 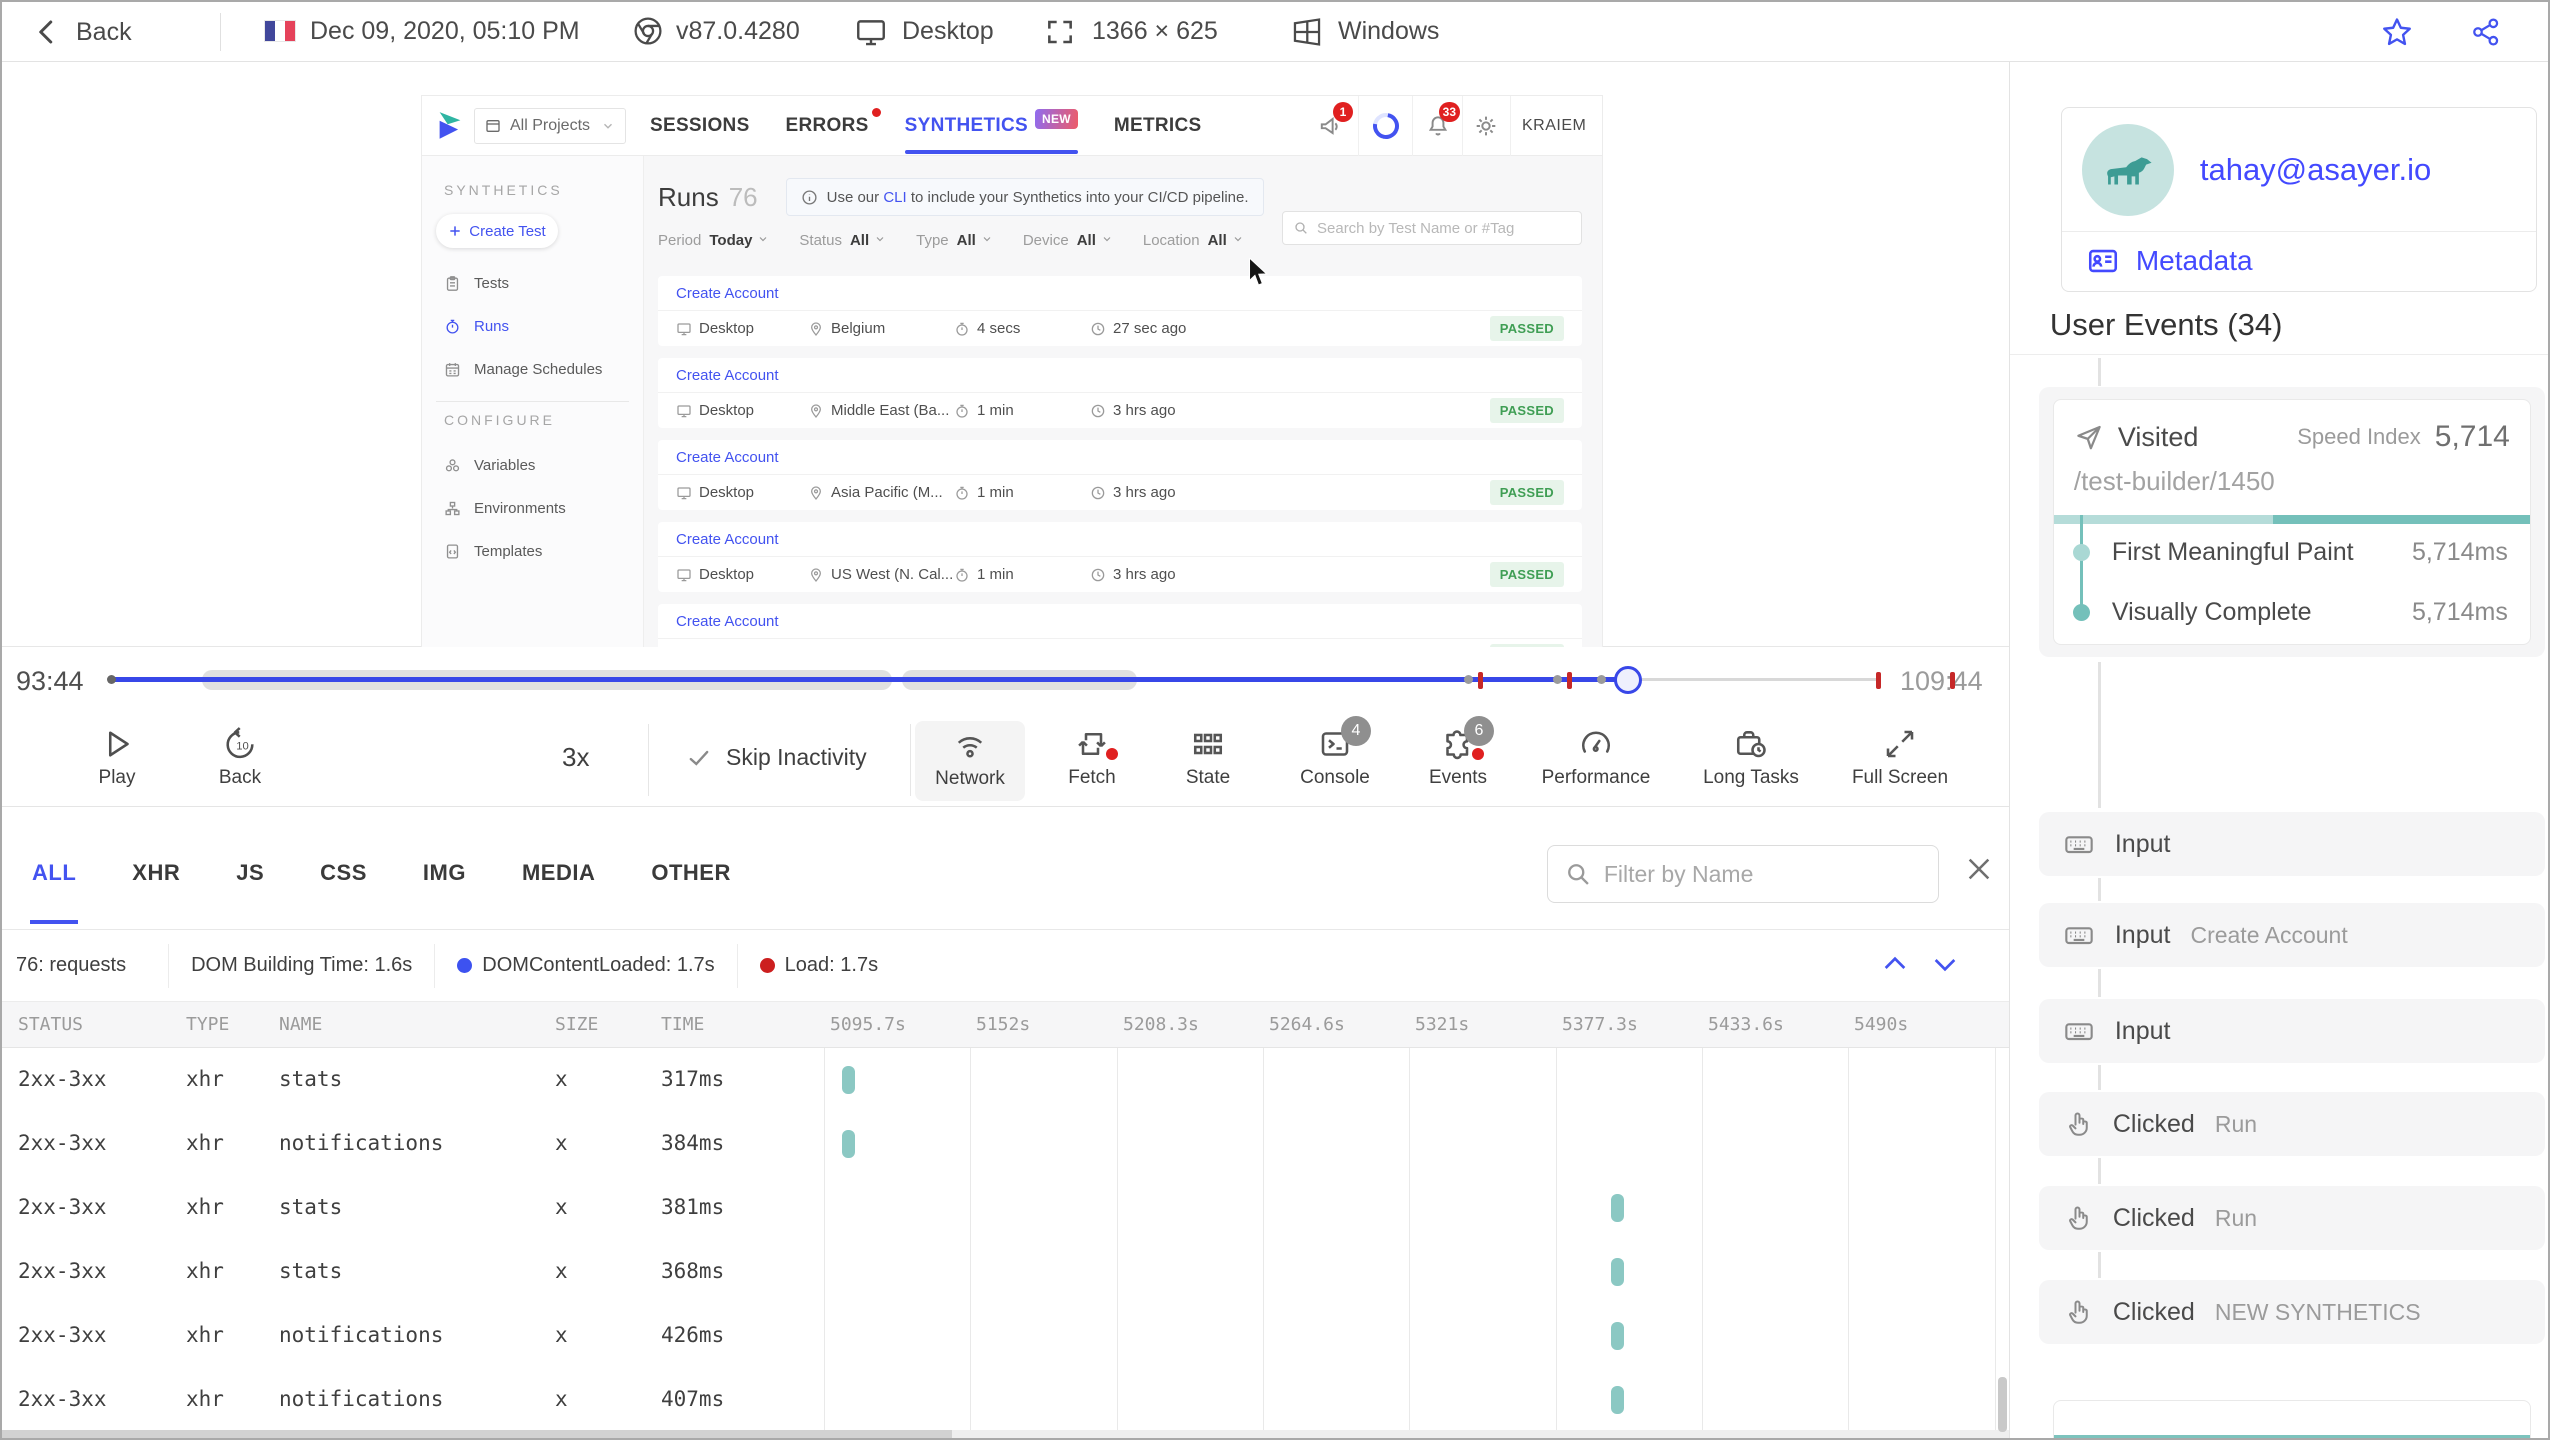 I want to click on col-type: TYPE, so click(x=207, y=1024).